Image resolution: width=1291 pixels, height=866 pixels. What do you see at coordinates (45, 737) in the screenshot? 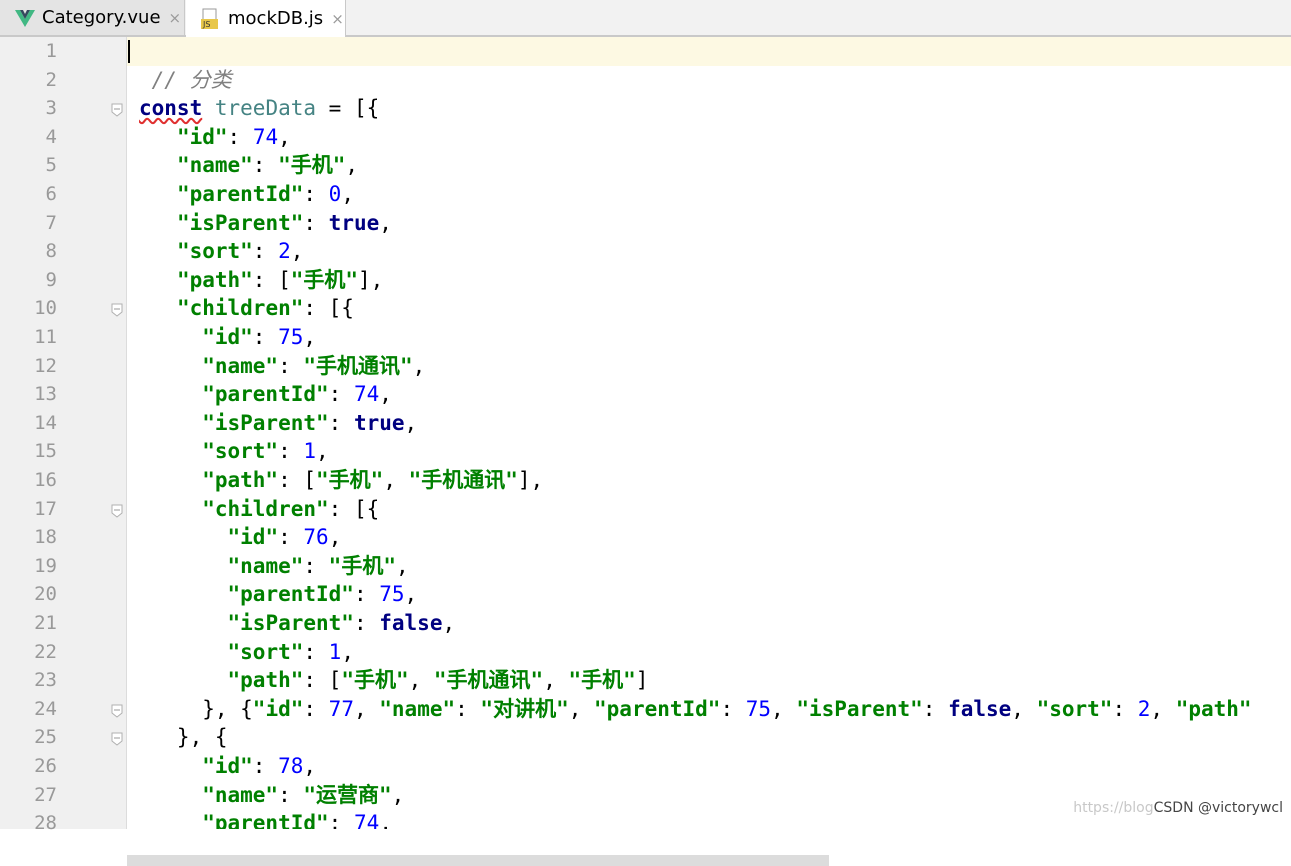
I see `line-number: 25` at bounding box center [45, 737].